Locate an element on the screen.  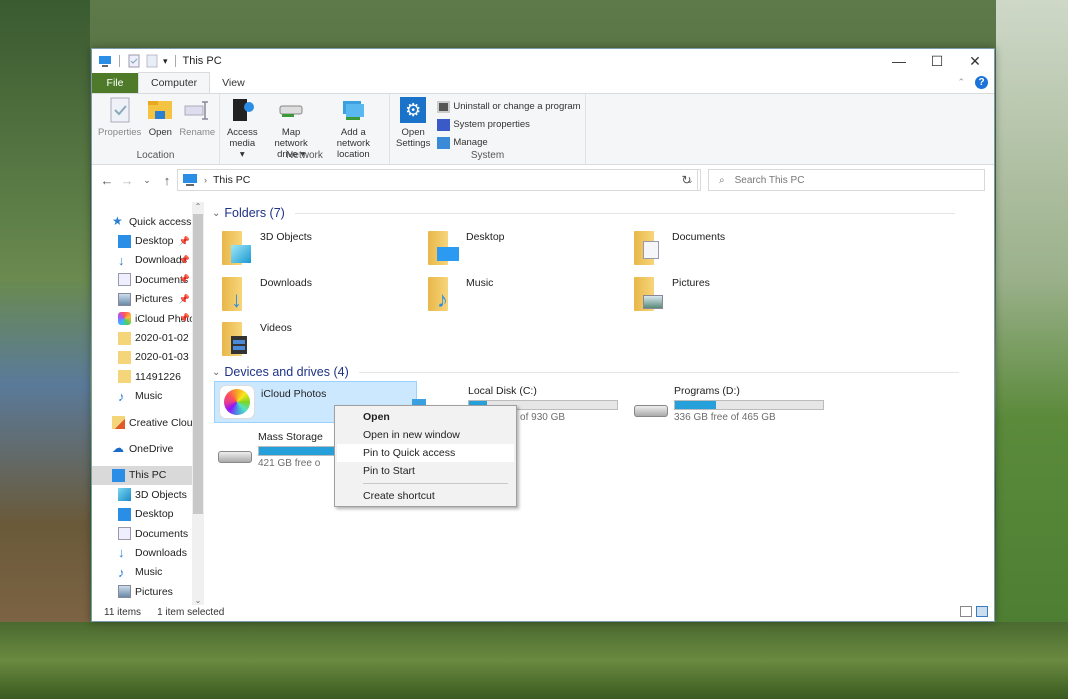
sidebar-item-downloads: ↓ Downloads 📌 is located at coordinates (148, 260).